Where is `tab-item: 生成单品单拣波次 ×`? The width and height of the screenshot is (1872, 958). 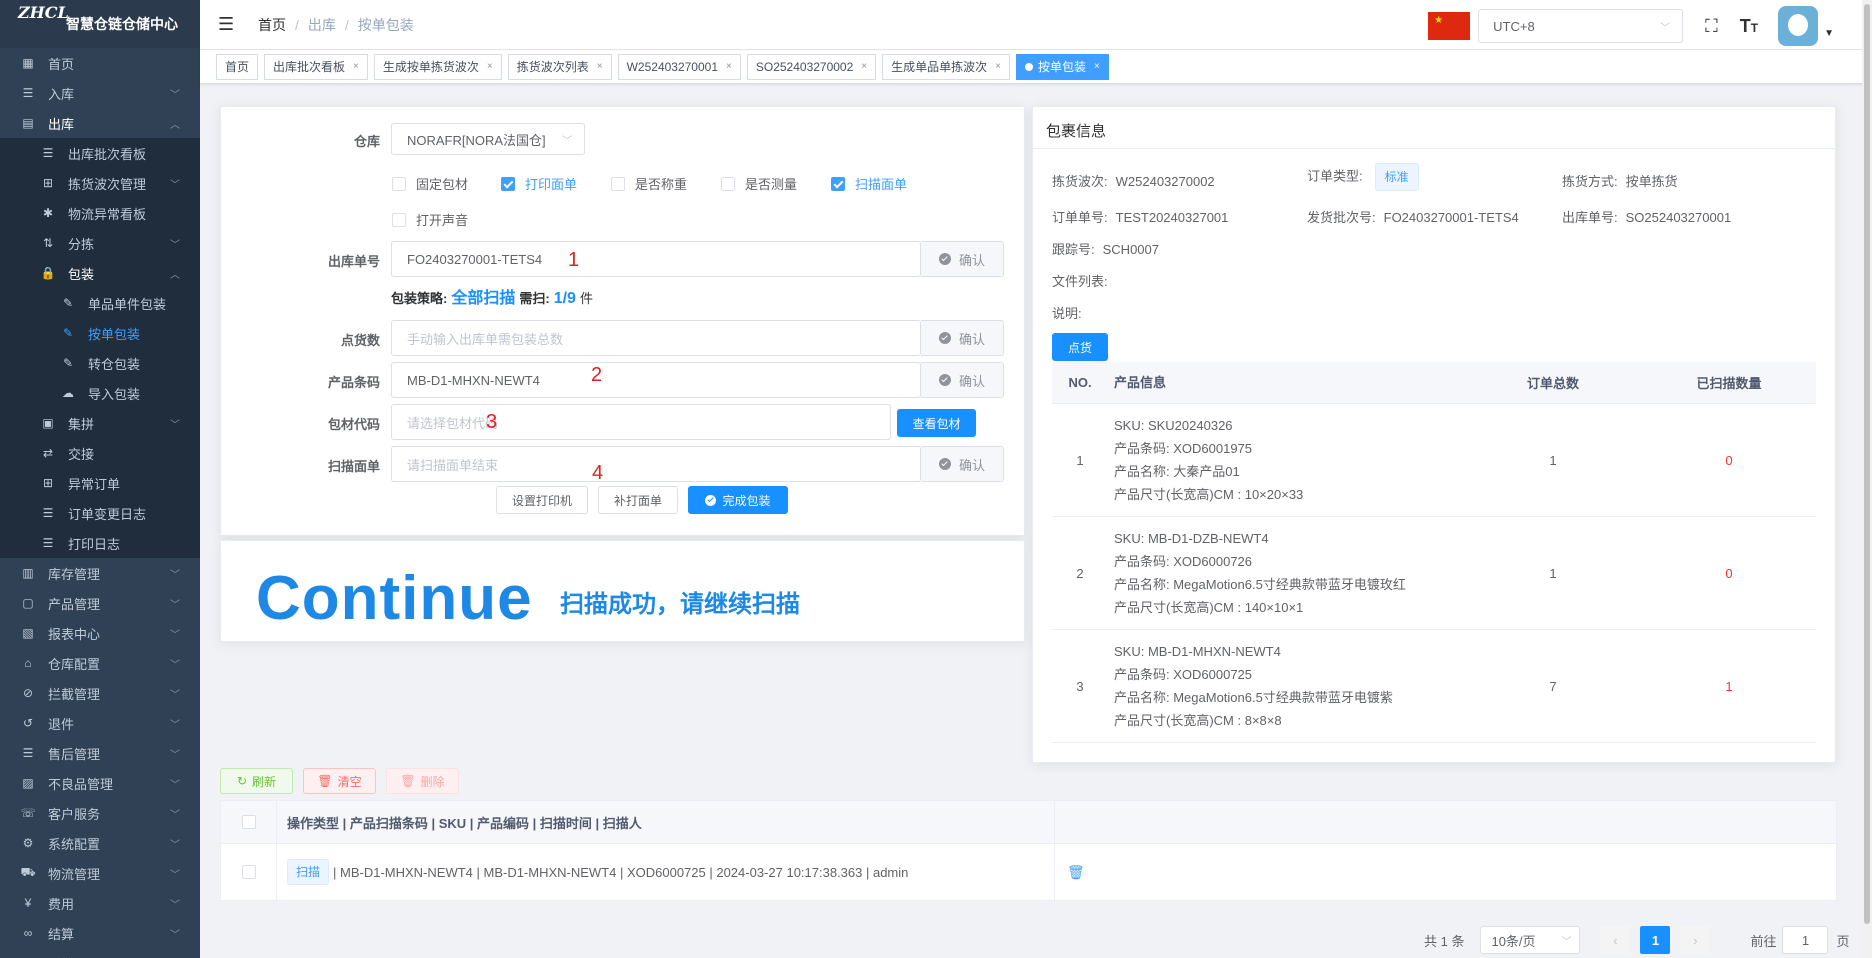 tab-item: 生成单品单拣波次 × is located at coordinates (946, 66).